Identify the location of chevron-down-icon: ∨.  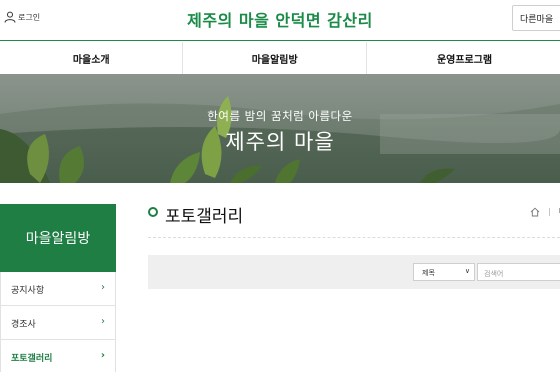
(467, 271).